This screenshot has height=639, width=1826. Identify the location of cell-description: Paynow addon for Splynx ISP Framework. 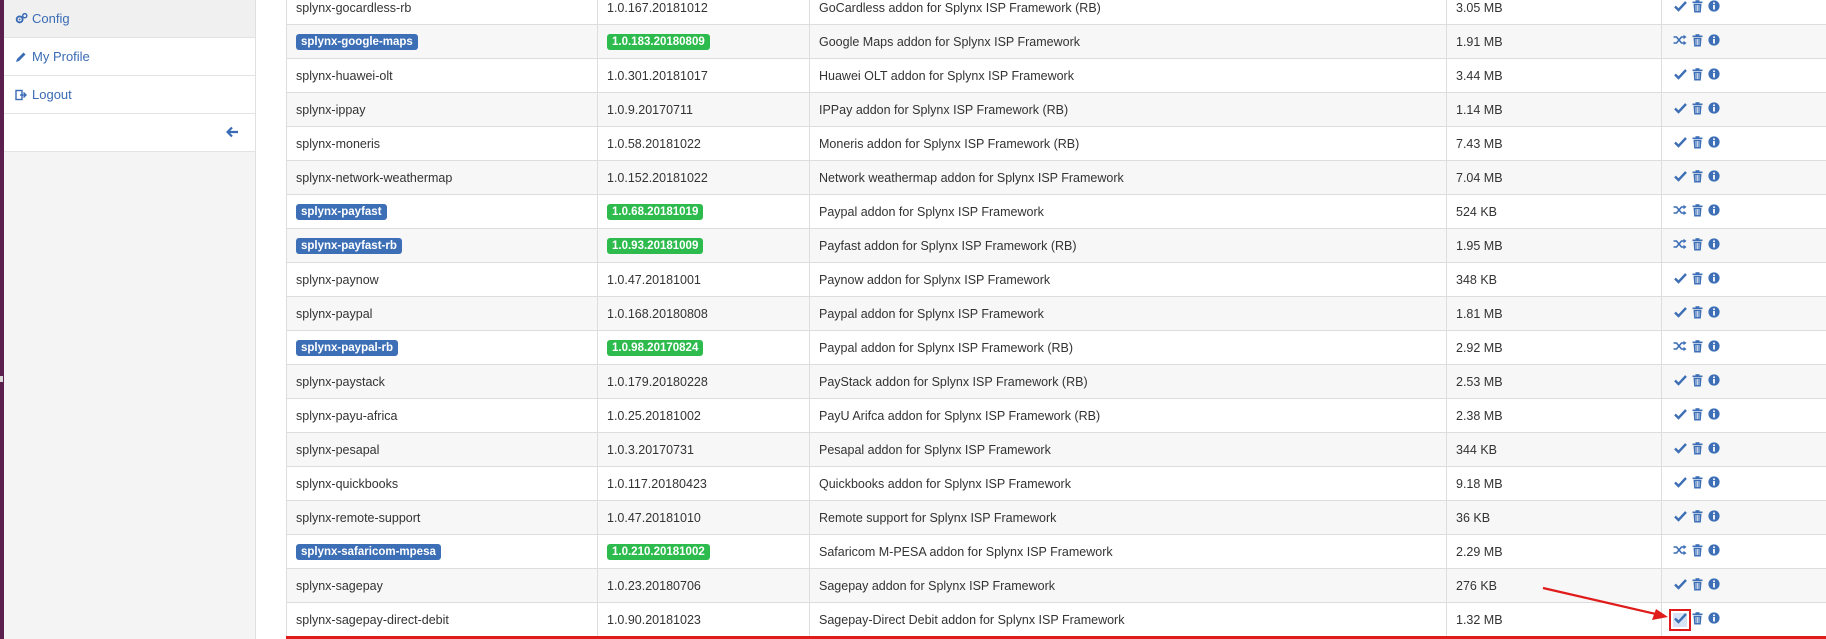
(1128, 279).